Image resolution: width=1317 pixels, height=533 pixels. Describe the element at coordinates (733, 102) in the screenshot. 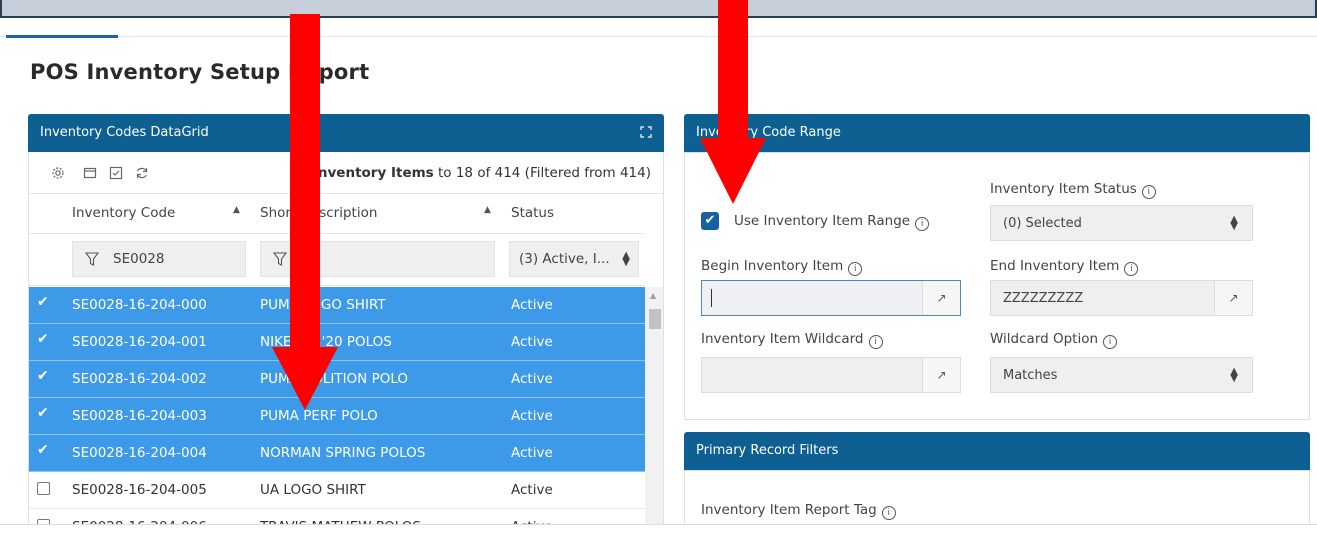

I see `red-arrow-right` at that location.